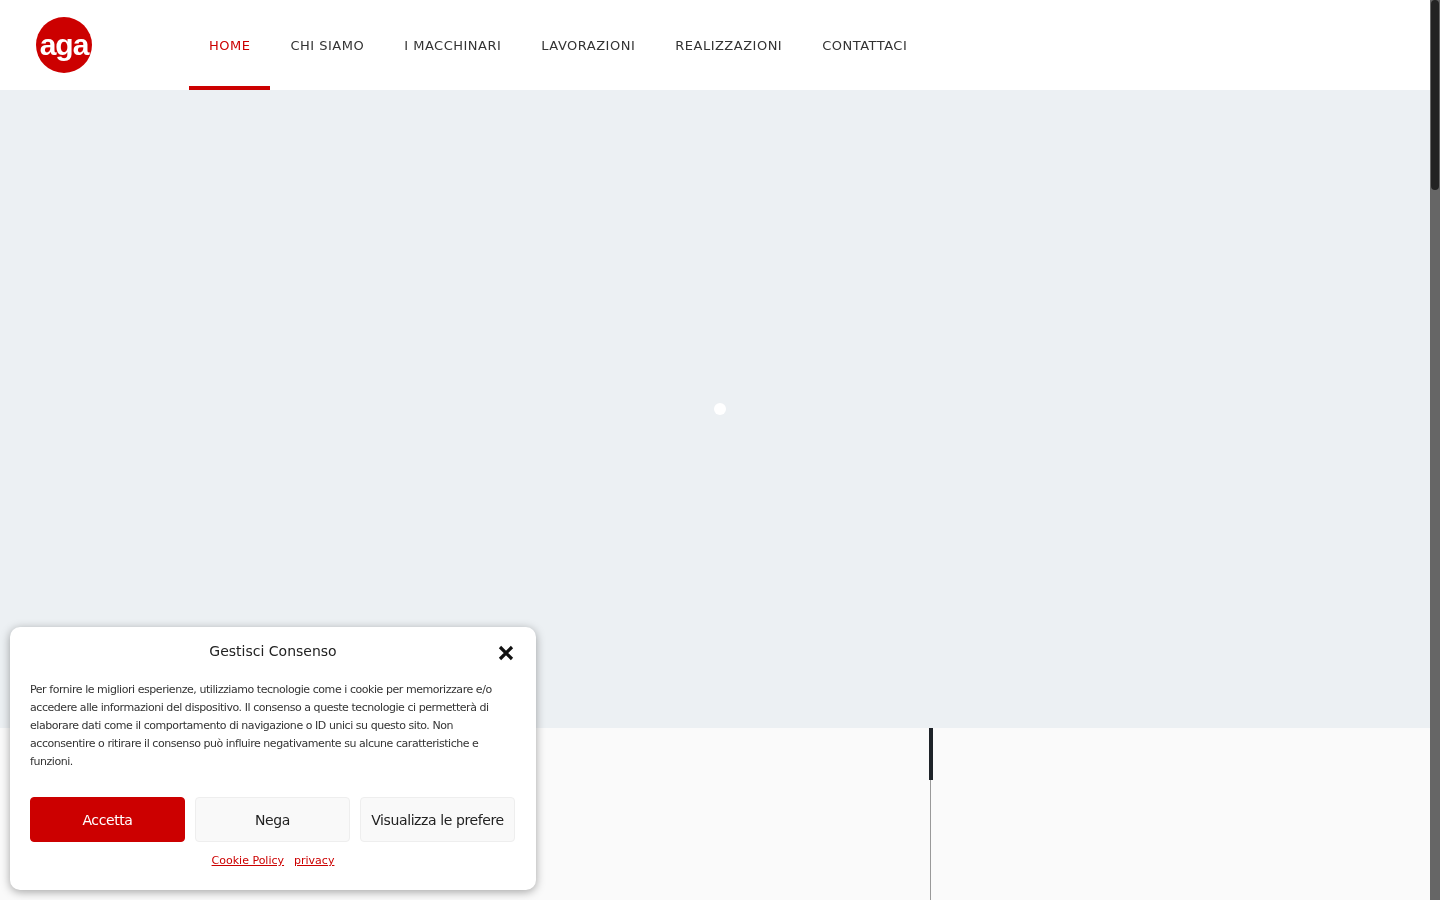  Describe the element at coordinates (588, 45) in the screenshot. I see `nav-link: LAVORAZIONI` at that location.